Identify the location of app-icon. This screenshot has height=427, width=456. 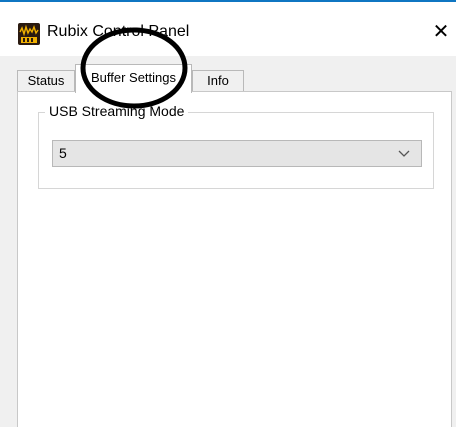
(29, 34).